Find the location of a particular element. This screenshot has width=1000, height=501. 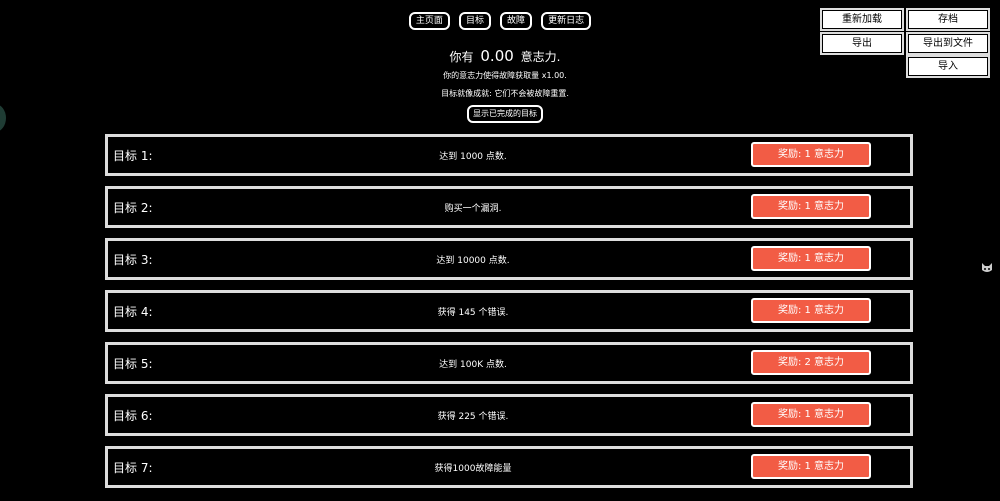

multiplier-text: 你的意志力使得故障获取量 x1.00. is located at coordinates (505, 75).